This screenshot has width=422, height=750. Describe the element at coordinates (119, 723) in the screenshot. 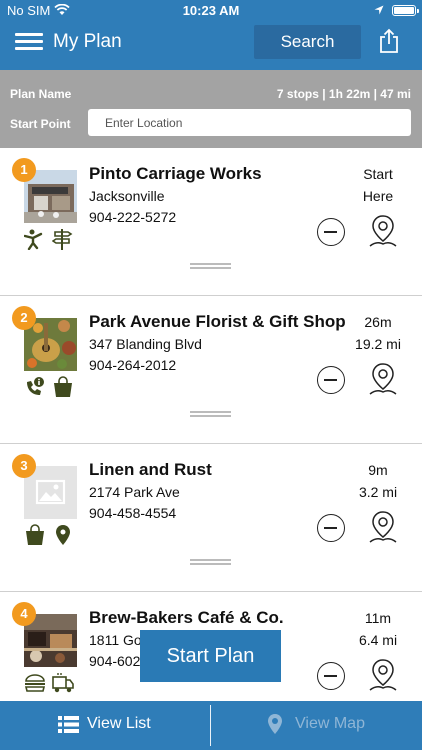

I see `tab-view-list-label: View List` at that location.